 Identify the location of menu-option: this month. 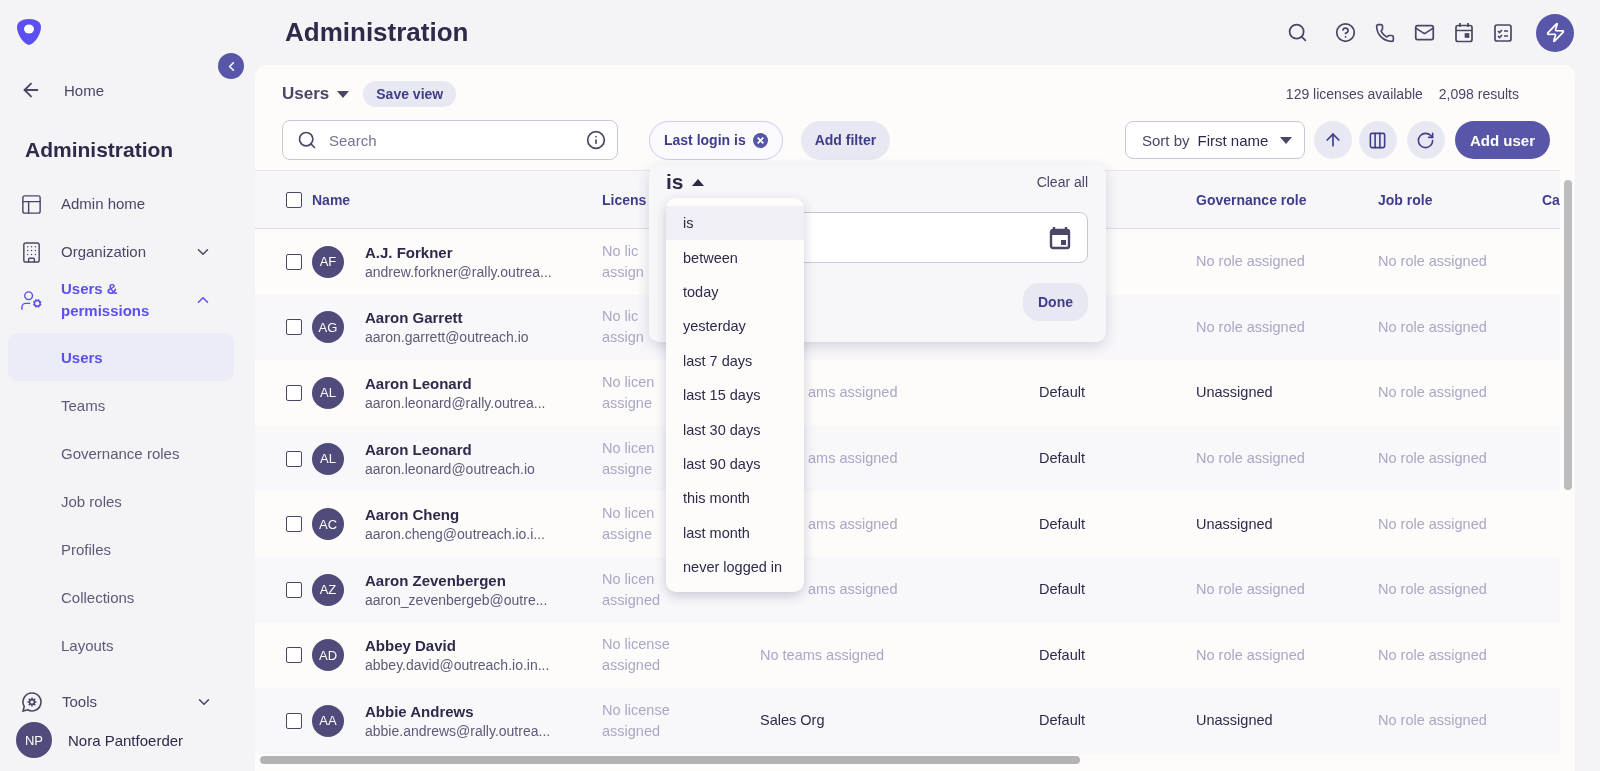
(735, 498).